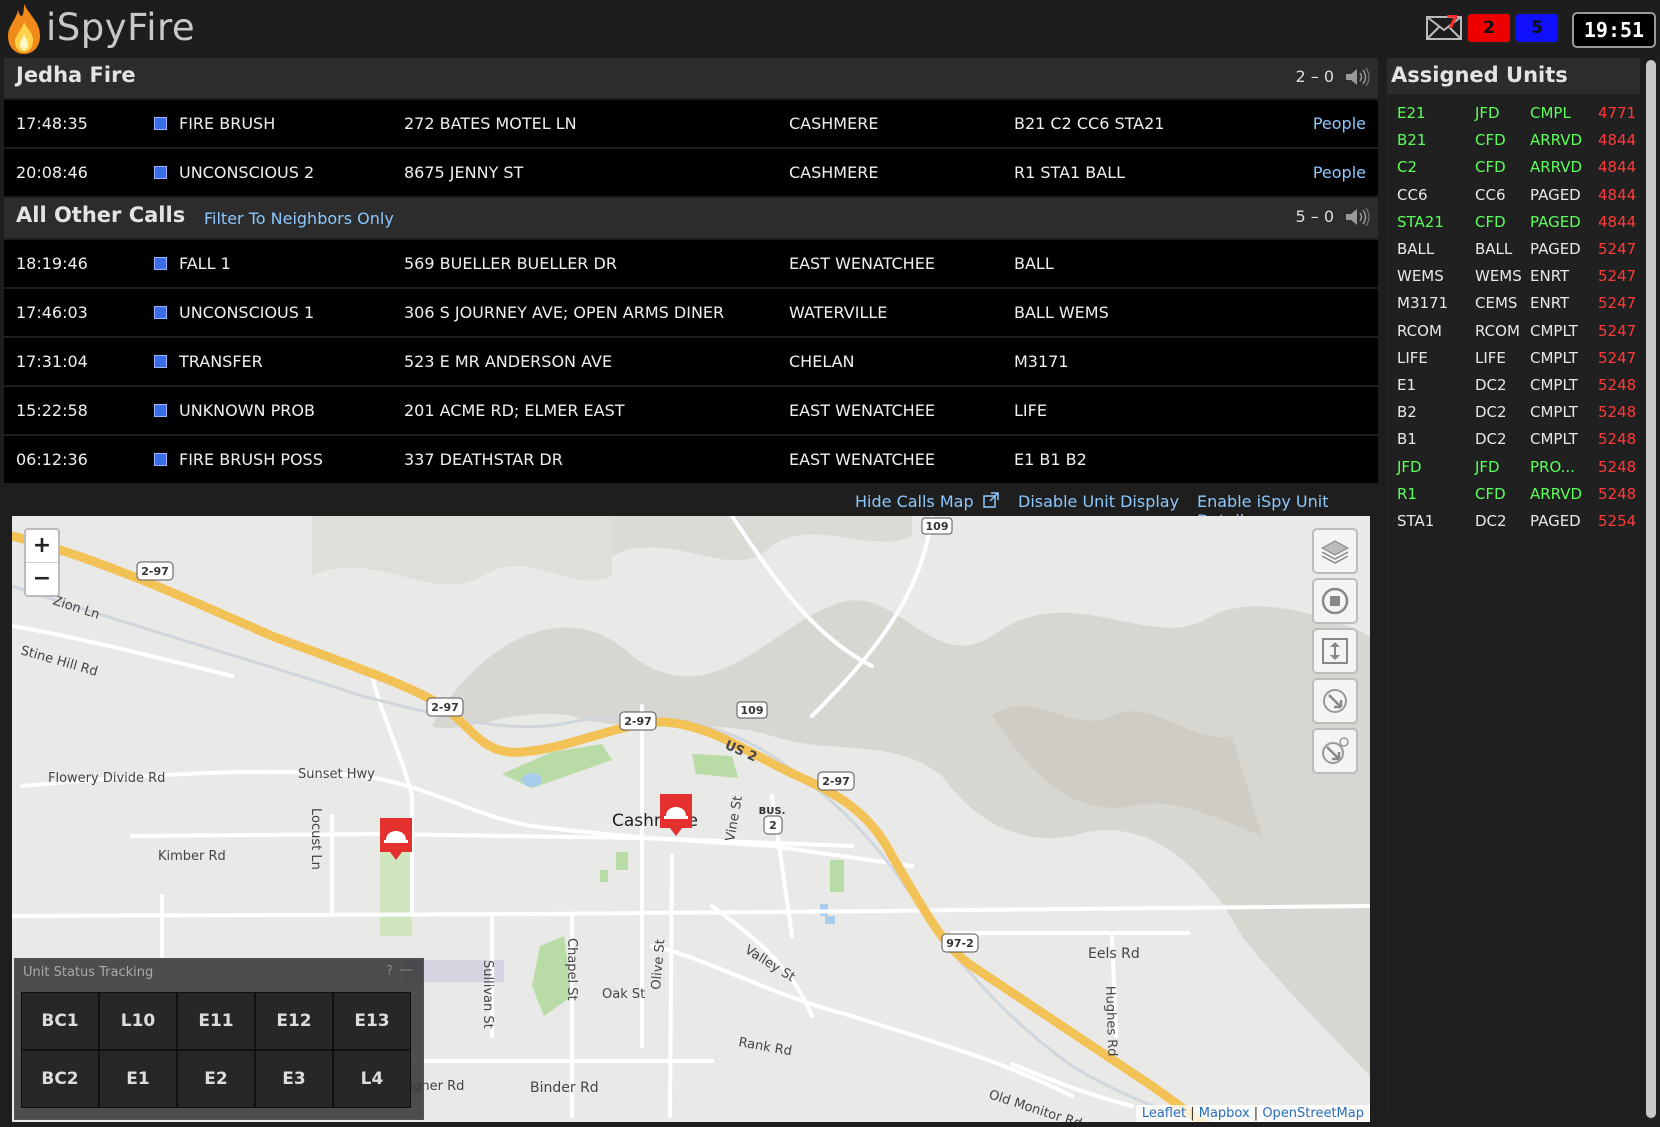 This screenshot has height=1127, width=1660. I want to click on call-units: M3171, so click(1041, 361).